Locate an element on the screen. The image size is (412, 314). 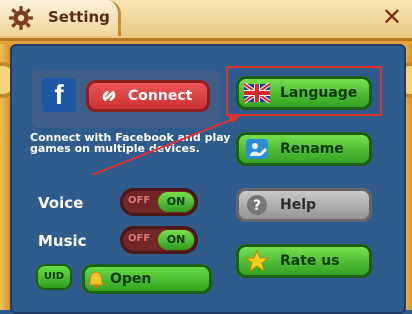
voice-on-label: ON is located at coordinates (176, 202).